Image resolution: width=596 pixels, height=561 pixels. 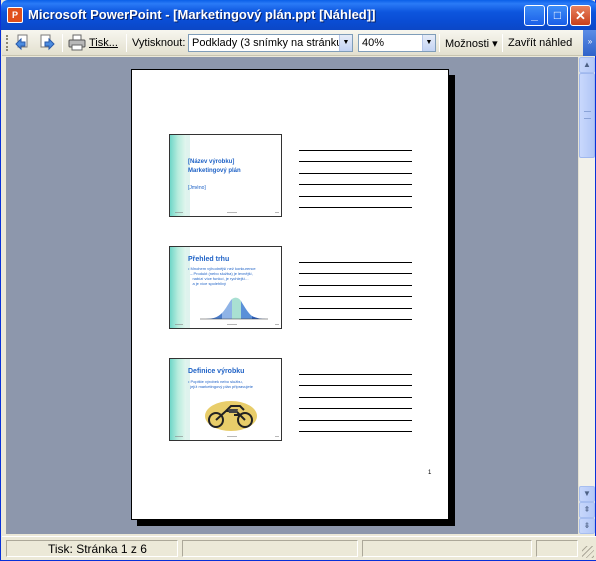 I want to click on slide-subtitle: Marketingový plán, so click(x=214, y=171).